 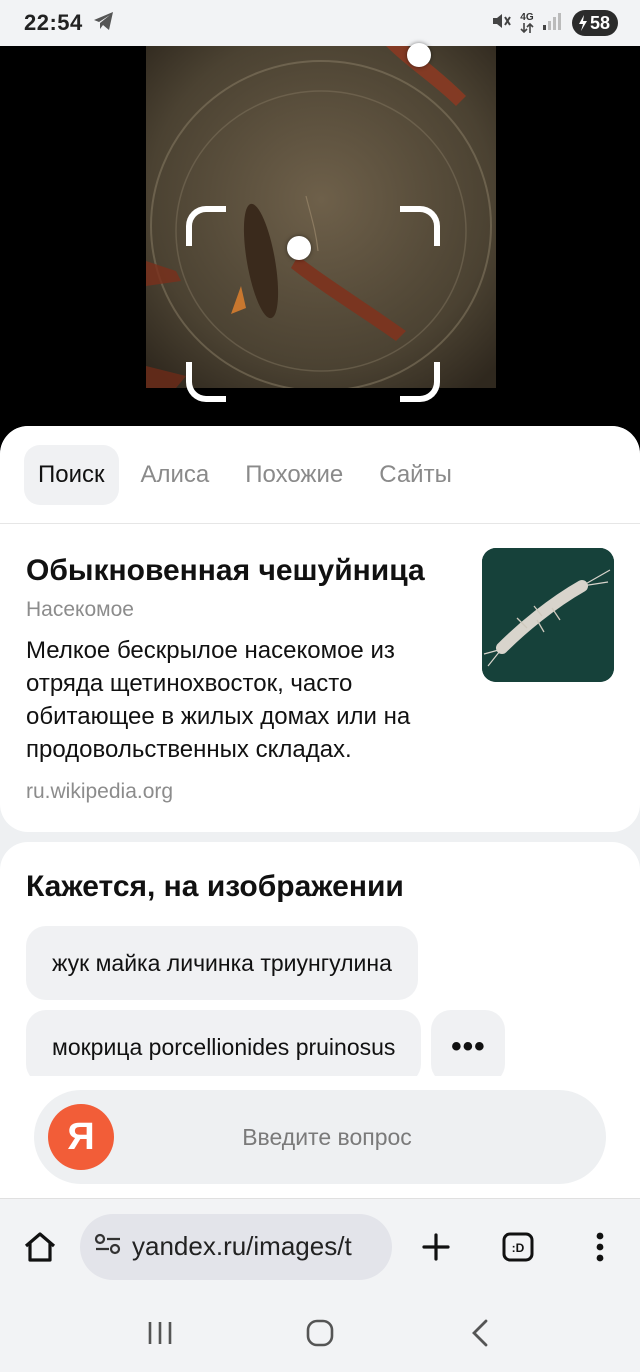 What do you see at coordinates (104, 23) in the screenshot?
I see `telegram-icon` at bounding box center [104, 23].